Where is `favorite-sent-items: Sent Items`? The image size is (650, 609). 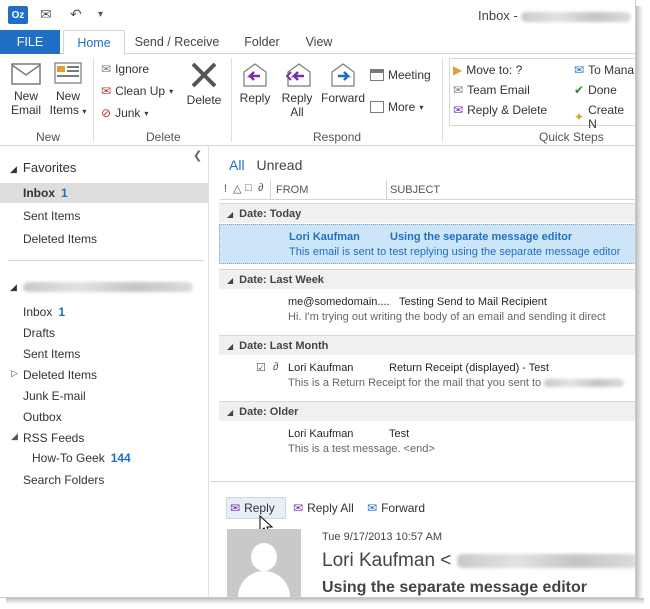
favorite-sent-items: Sent Items is located at coordinates (51, 216).